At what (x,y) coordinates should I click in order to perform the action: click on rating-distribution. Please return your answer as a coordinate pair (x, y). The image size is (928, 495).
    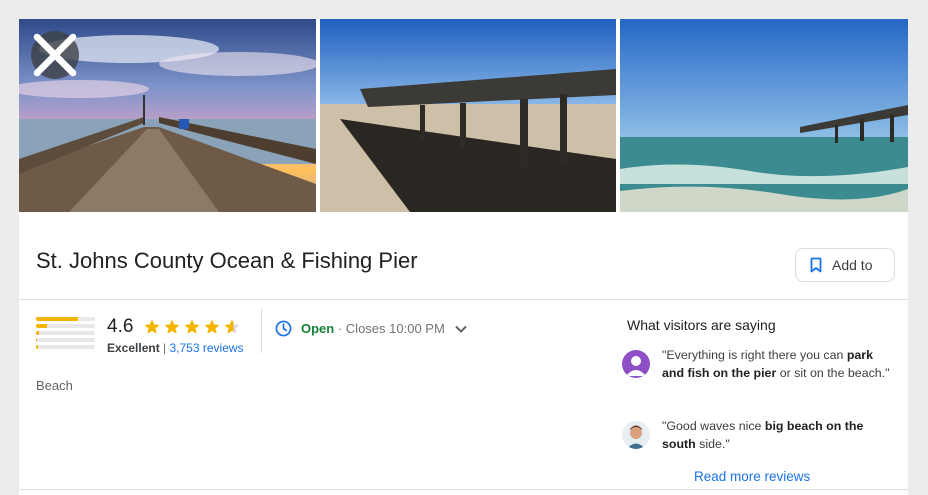
    Looking at the image, I should click on (65, 334).